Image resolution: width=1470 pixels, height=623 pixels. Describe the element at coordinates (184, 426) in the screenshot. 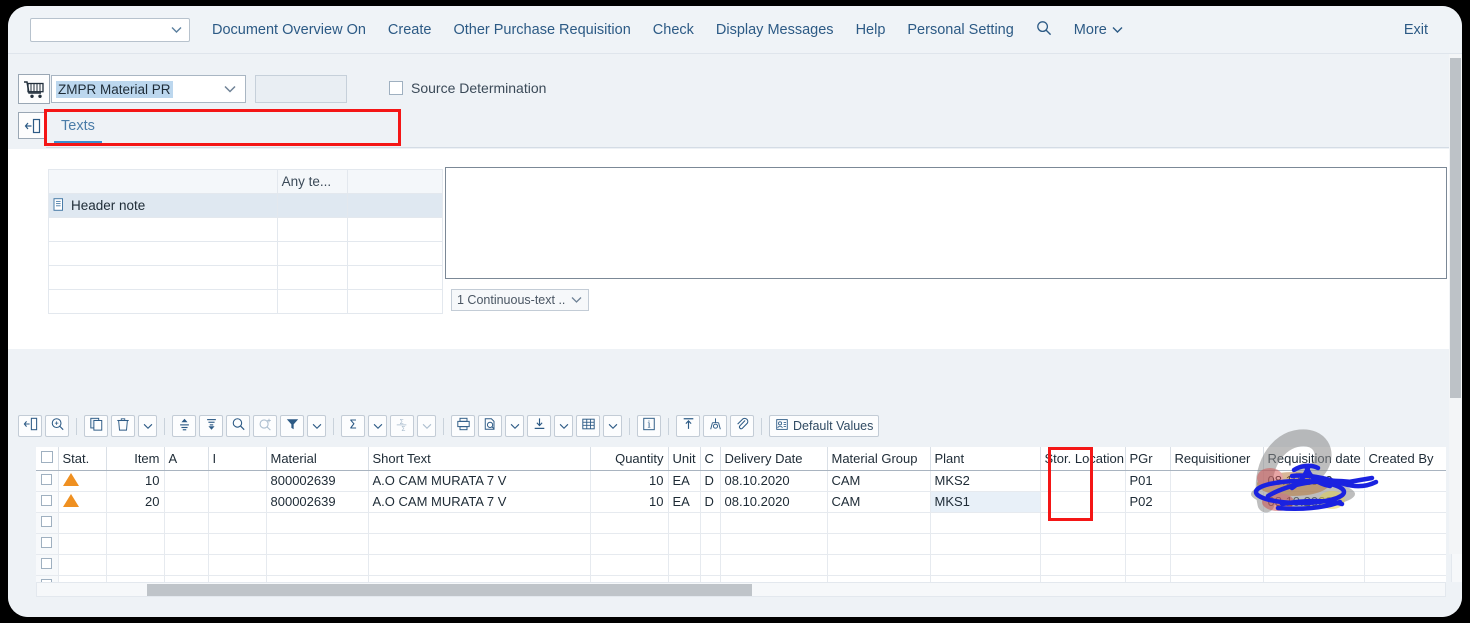

I see `grid-sort-ascending-button` at that location.